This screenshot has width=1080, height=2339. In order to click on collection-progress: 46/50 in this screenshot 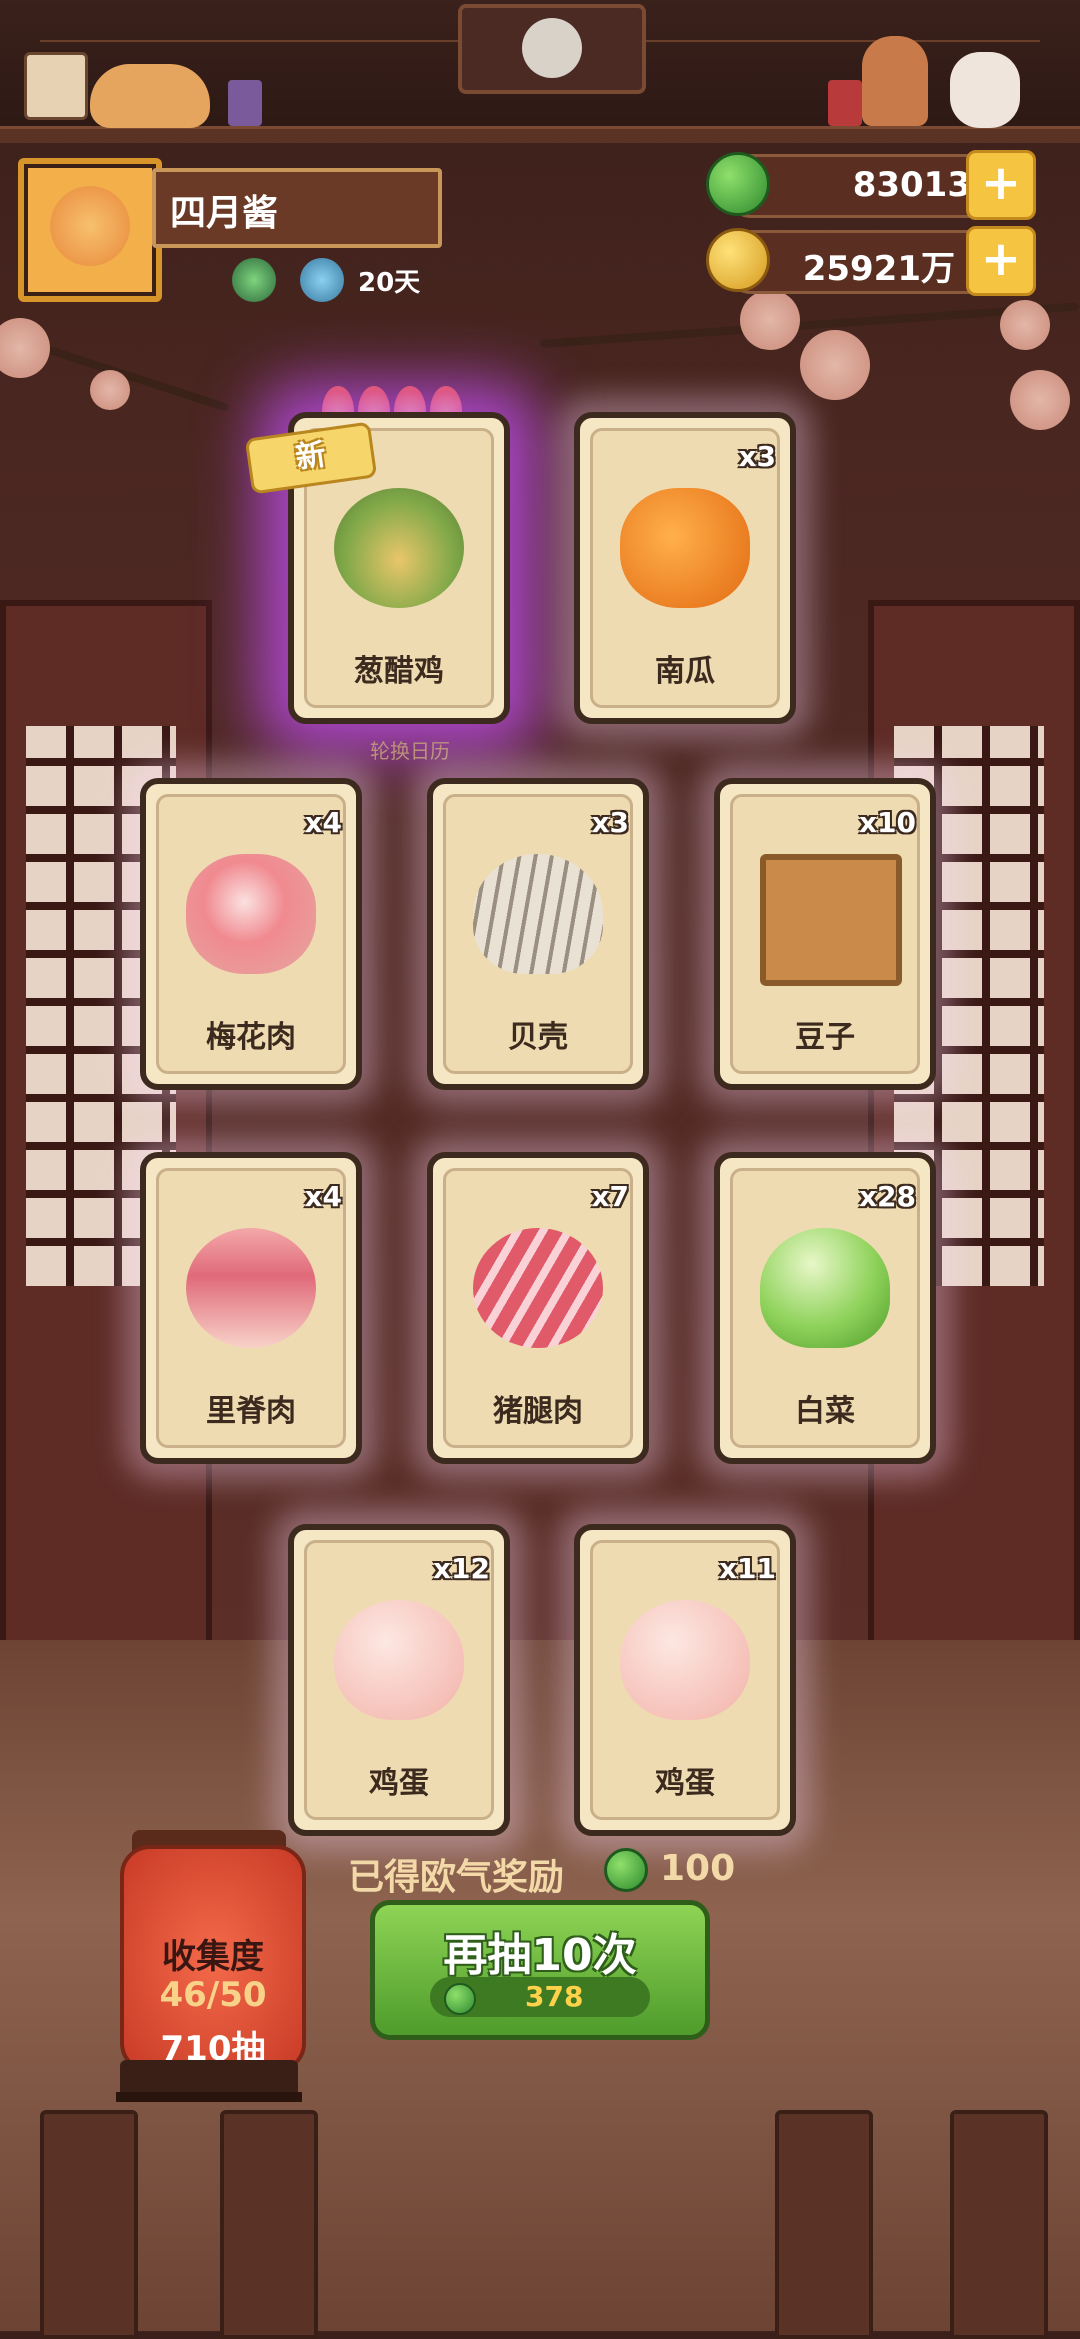, I will do `click(213, 1995)`.